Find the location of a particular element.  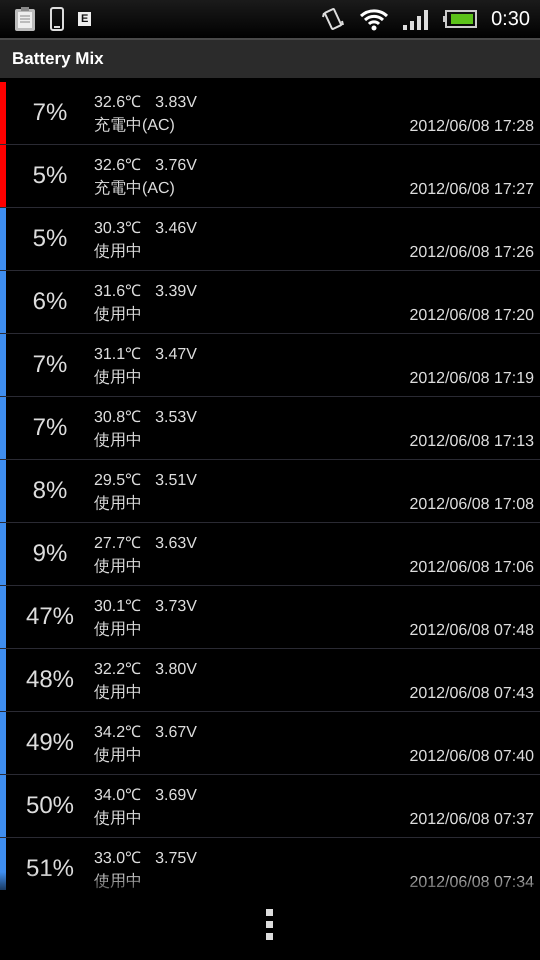

voltage: 3.67V is located at coordinates (176, 733).